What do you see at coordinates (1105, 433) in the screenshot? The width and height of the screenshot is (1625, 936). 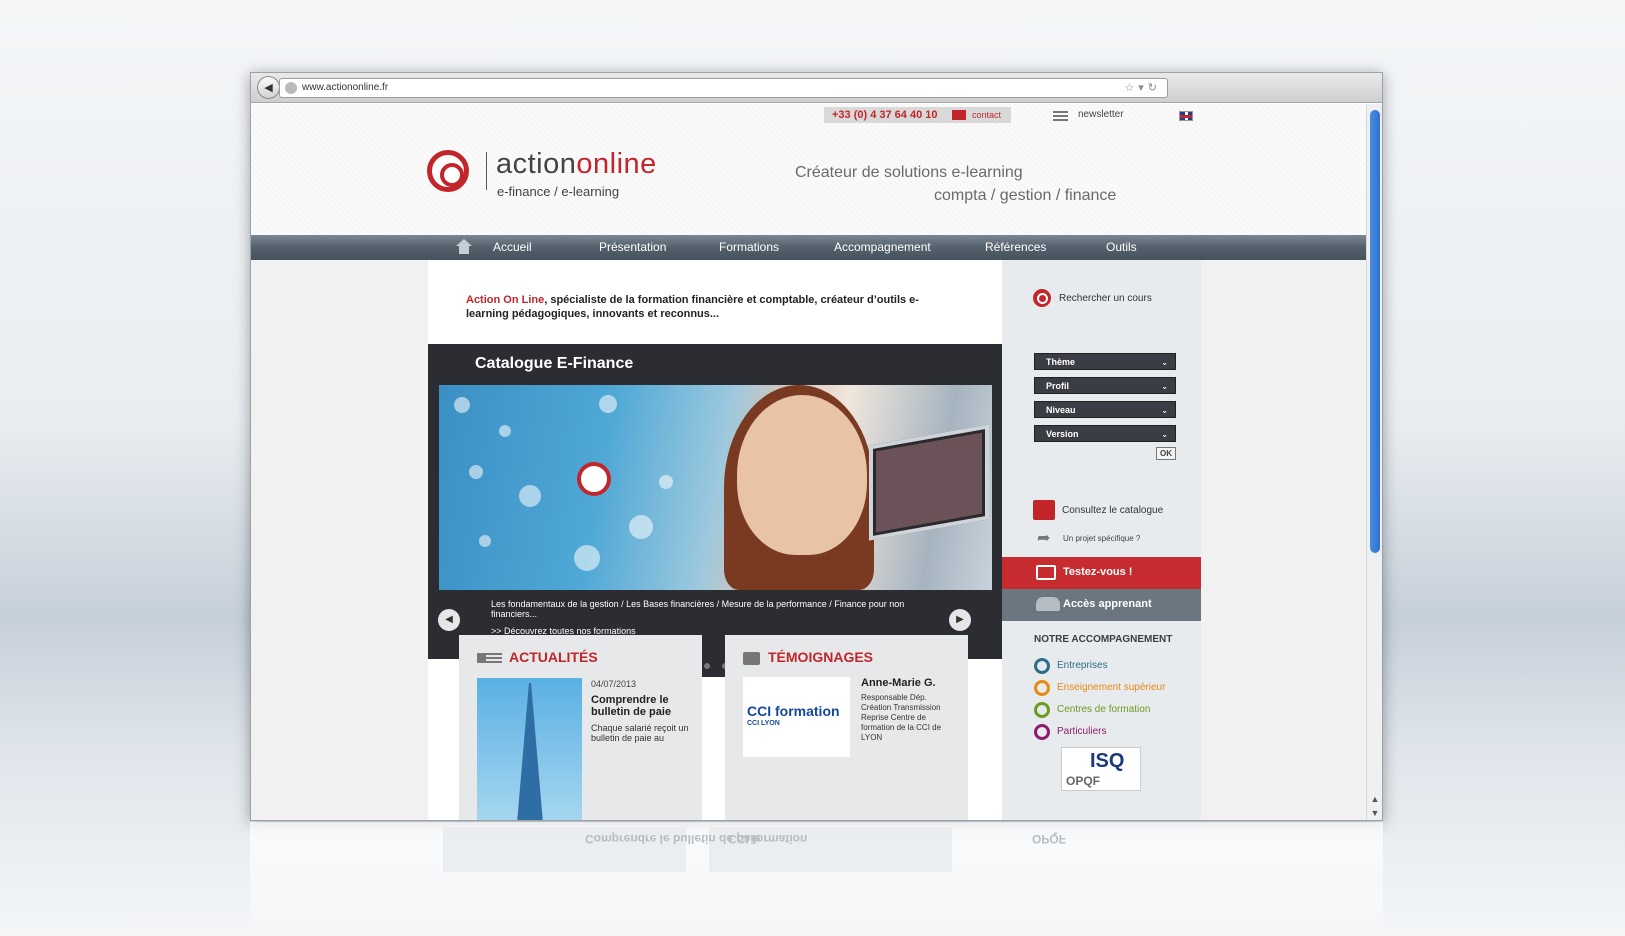 I see `version-select: Version ⌄` at bounding box center [1105, 433].